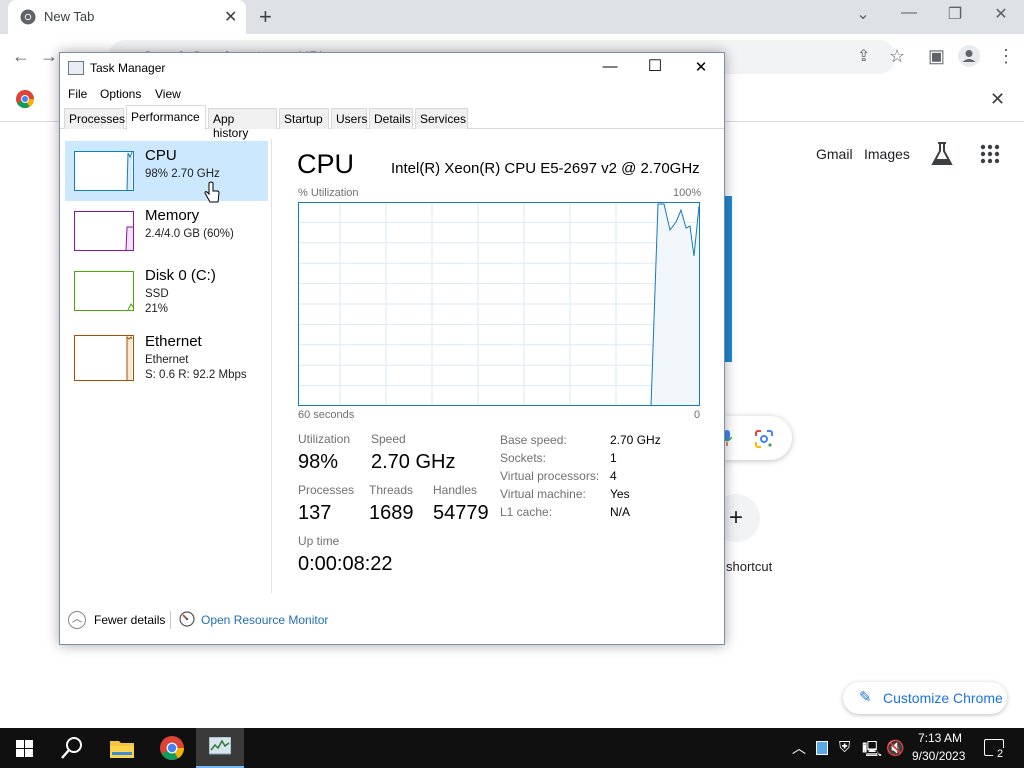  I want to click on resource-name: Ethernet, so click(173, 341).